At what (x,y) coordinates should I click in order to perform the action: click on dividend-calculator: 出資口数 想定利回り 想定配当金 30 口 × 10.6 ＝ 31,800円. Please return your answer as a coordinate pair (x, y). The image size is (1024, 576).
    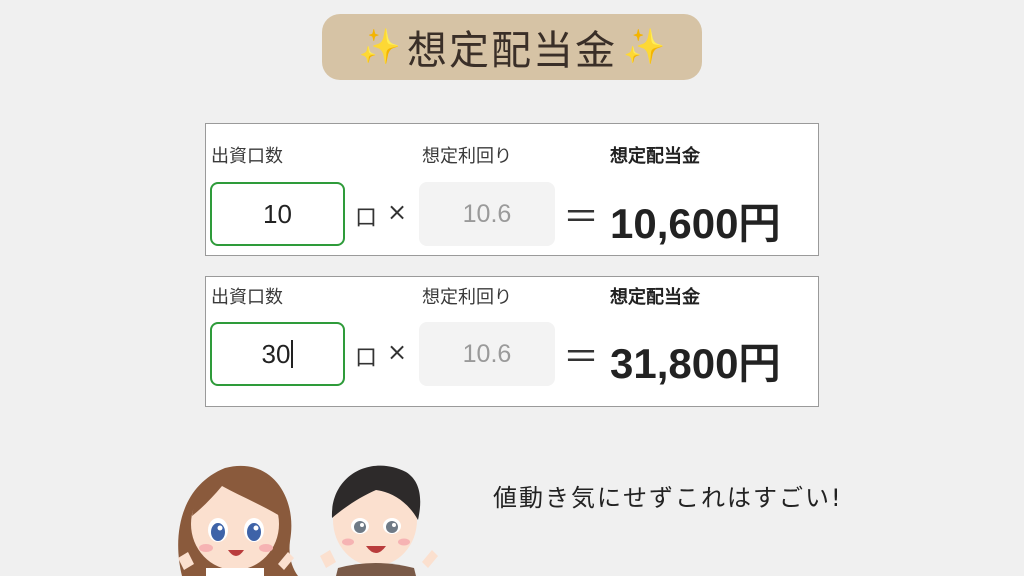
    Looking at the image, I should click on (512, 341).